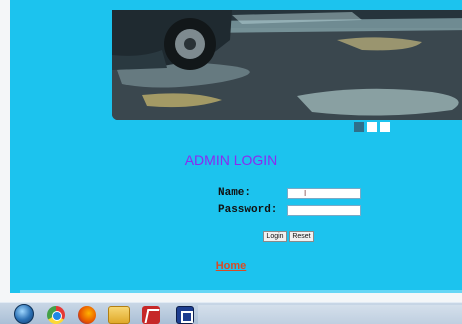 The image size is (462, 324). Describe the element at coordinates (185, 315) in the screenshot. I see `app-icon` at that location.